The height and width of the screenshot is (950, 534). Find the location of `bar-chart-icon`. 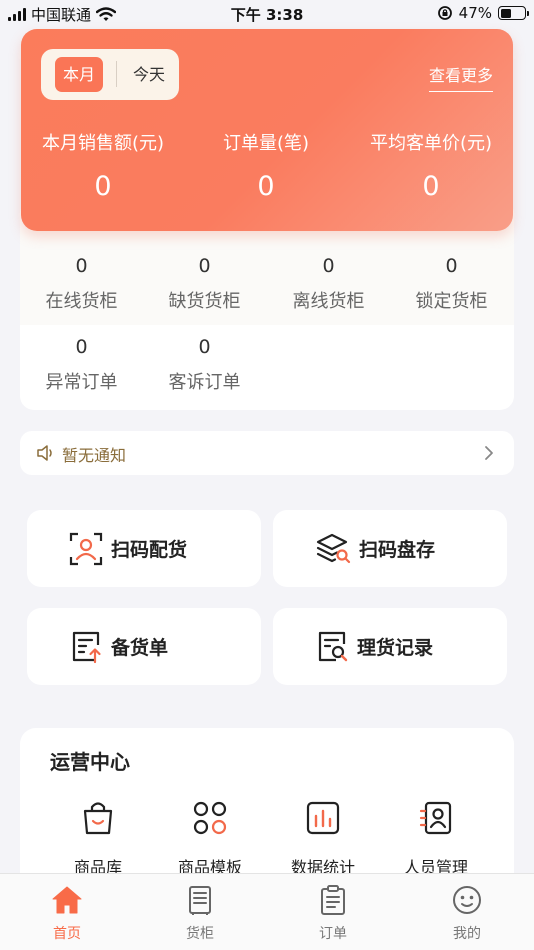

bar-chart-icon is located at coordinates (323, 818).